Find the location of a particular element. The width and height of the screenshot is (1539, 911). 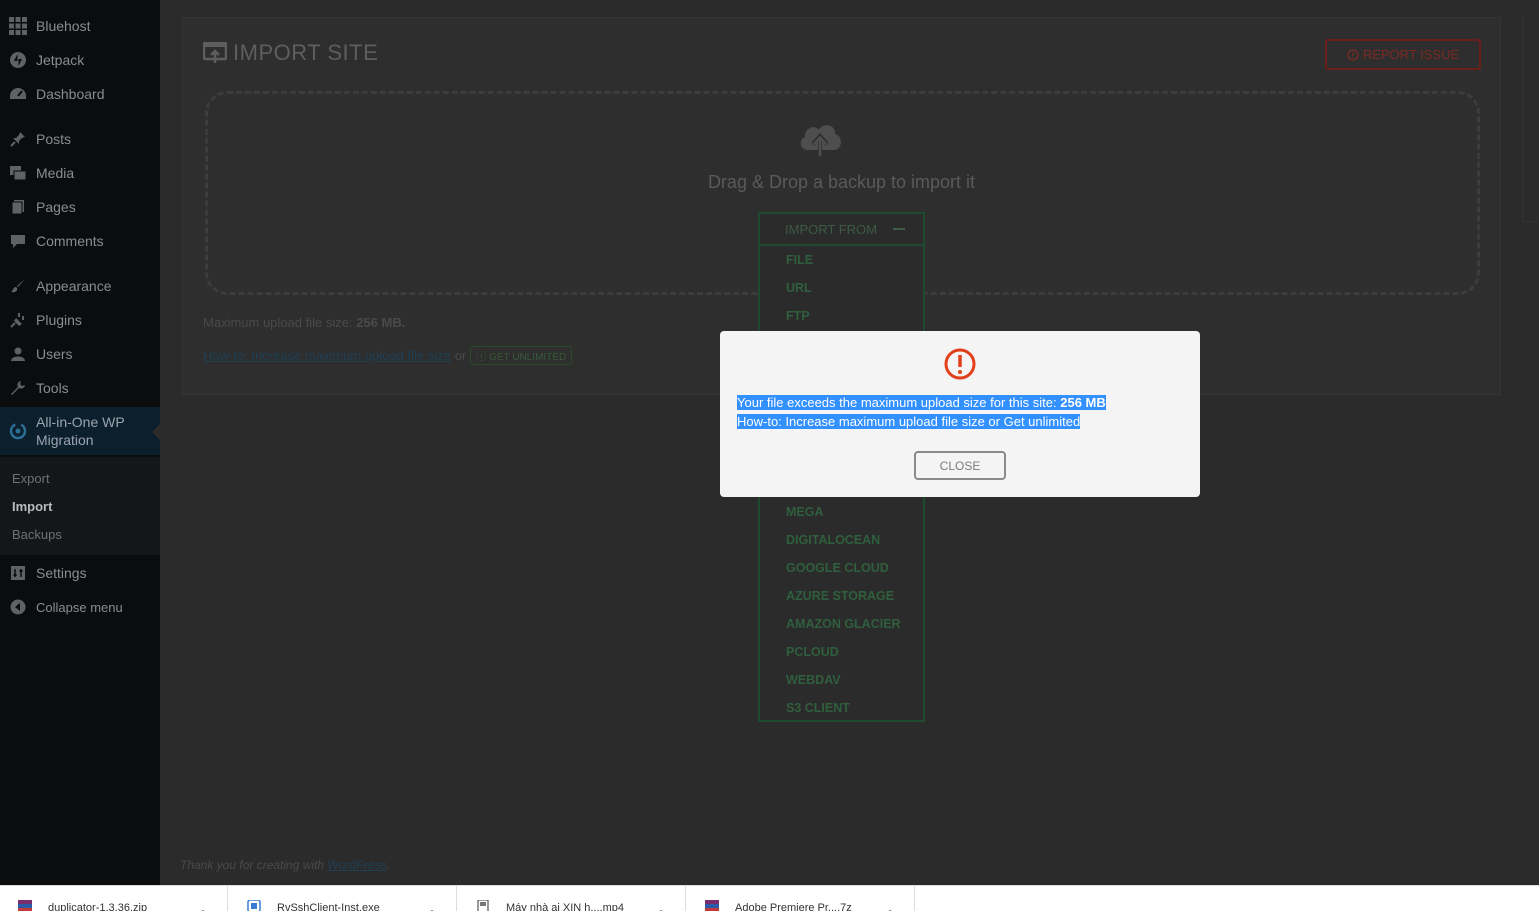

import-option-webdav: WEBDAV is located at coordinates (813, 680).